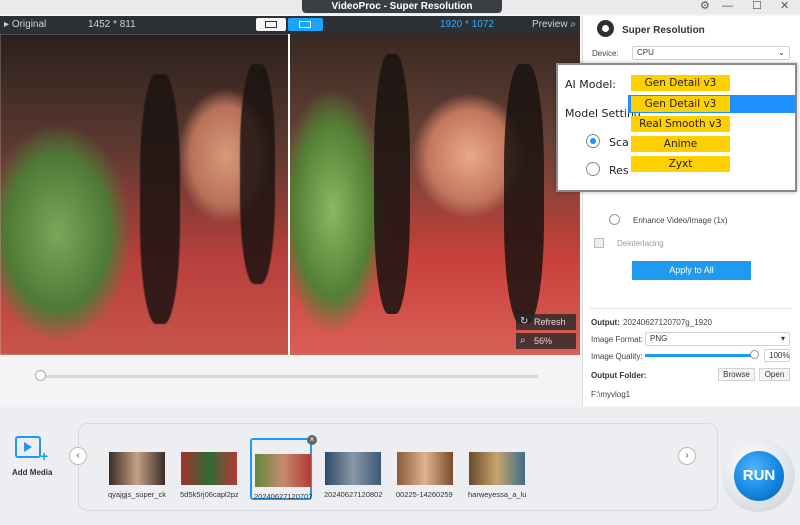  I want to click on thumbnail-name: 5d5k5rj06capl2pz, so click(209, 494).